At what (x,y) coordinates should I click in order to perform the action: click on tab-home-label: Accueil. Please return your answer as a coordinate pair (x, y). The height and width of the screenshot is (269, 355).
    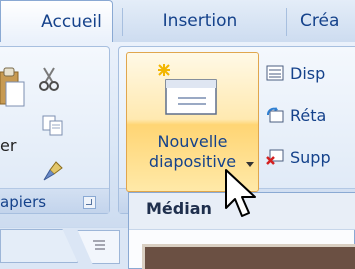
    Looking at the image, I should click on (71, 21).